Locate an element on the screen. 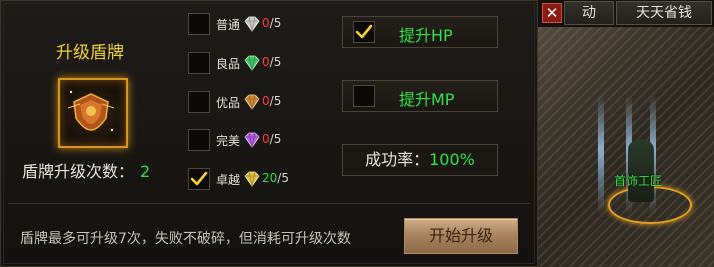 The height and width of the screenshot is (267, 714). divider is located at coordinates (269, 203).